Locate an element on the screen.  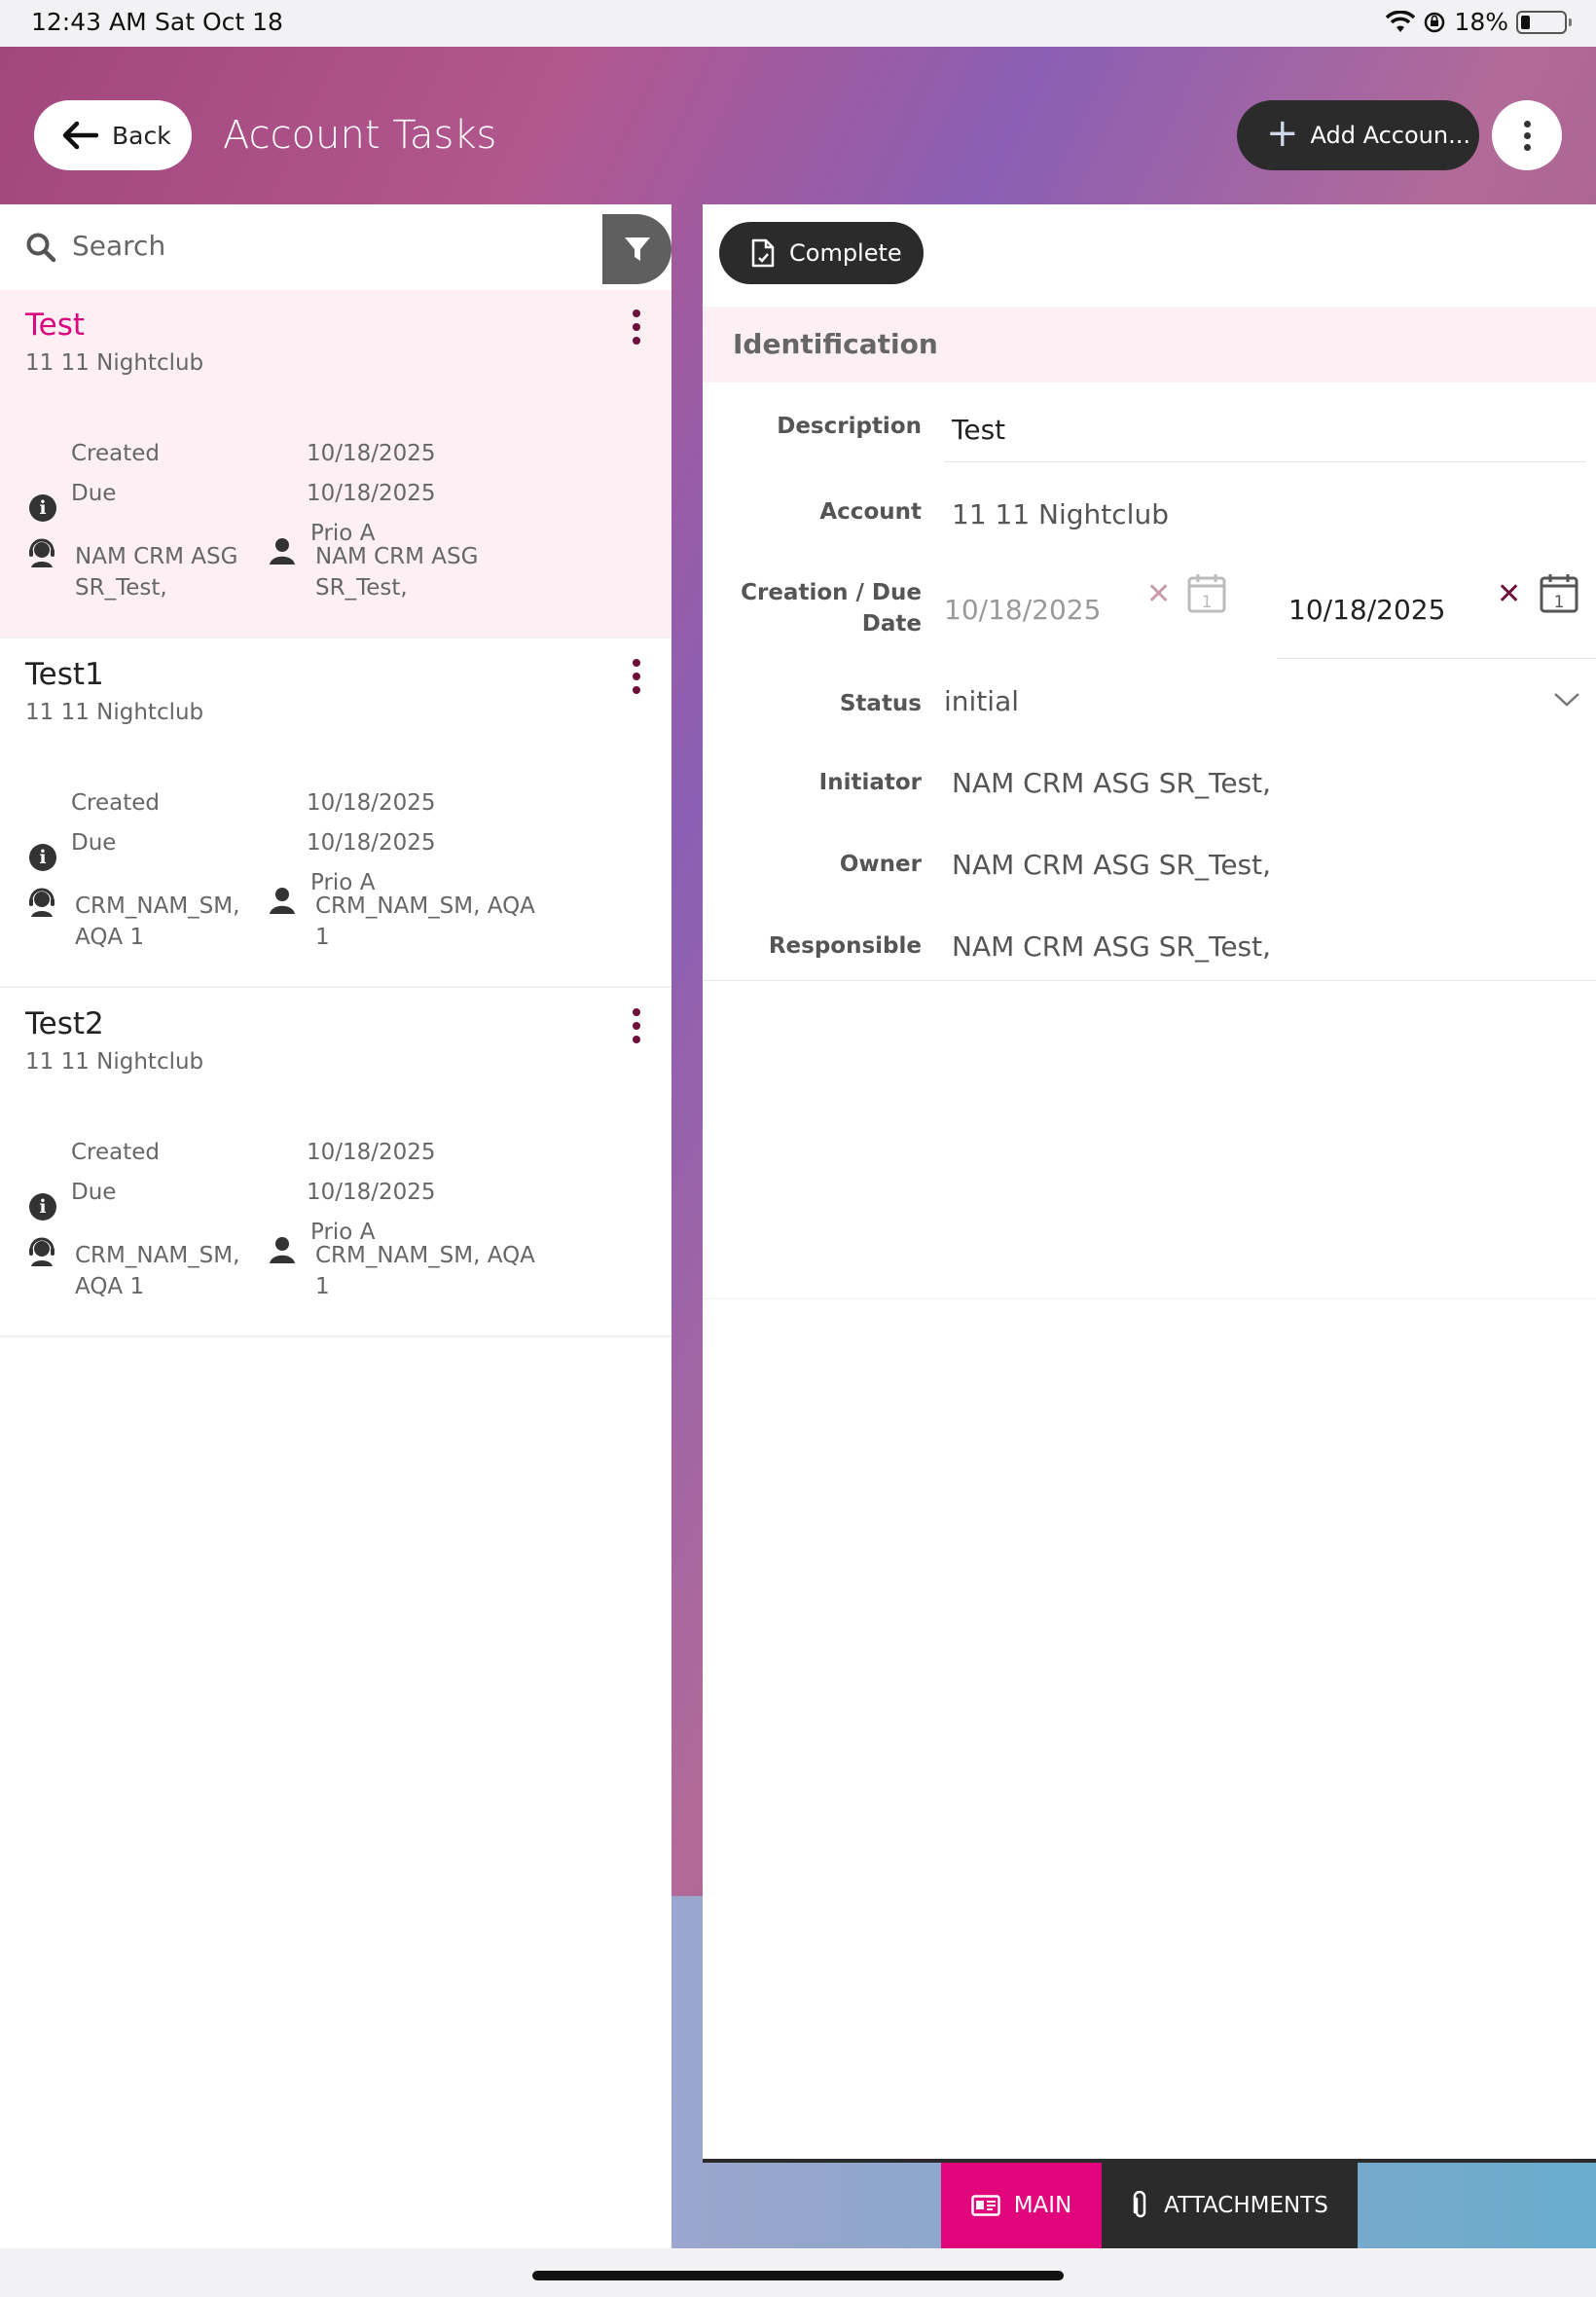
due-date-field: 10/18/2025 is located at coordinates (1366, 610).